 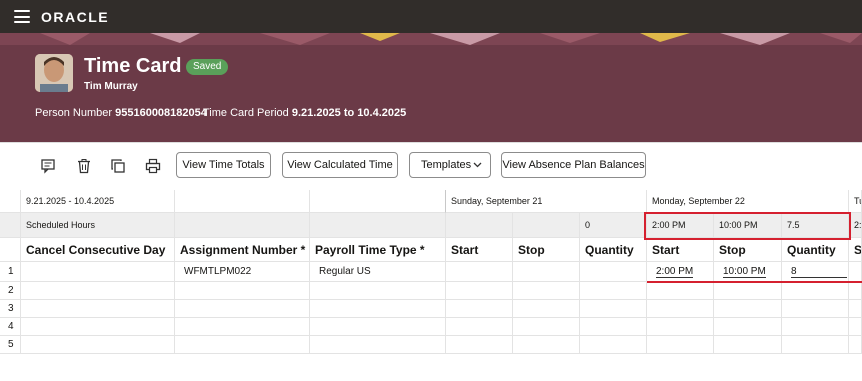 I want to click on start-monday-cell: 2:00 PM, so click(x=680, y=272).